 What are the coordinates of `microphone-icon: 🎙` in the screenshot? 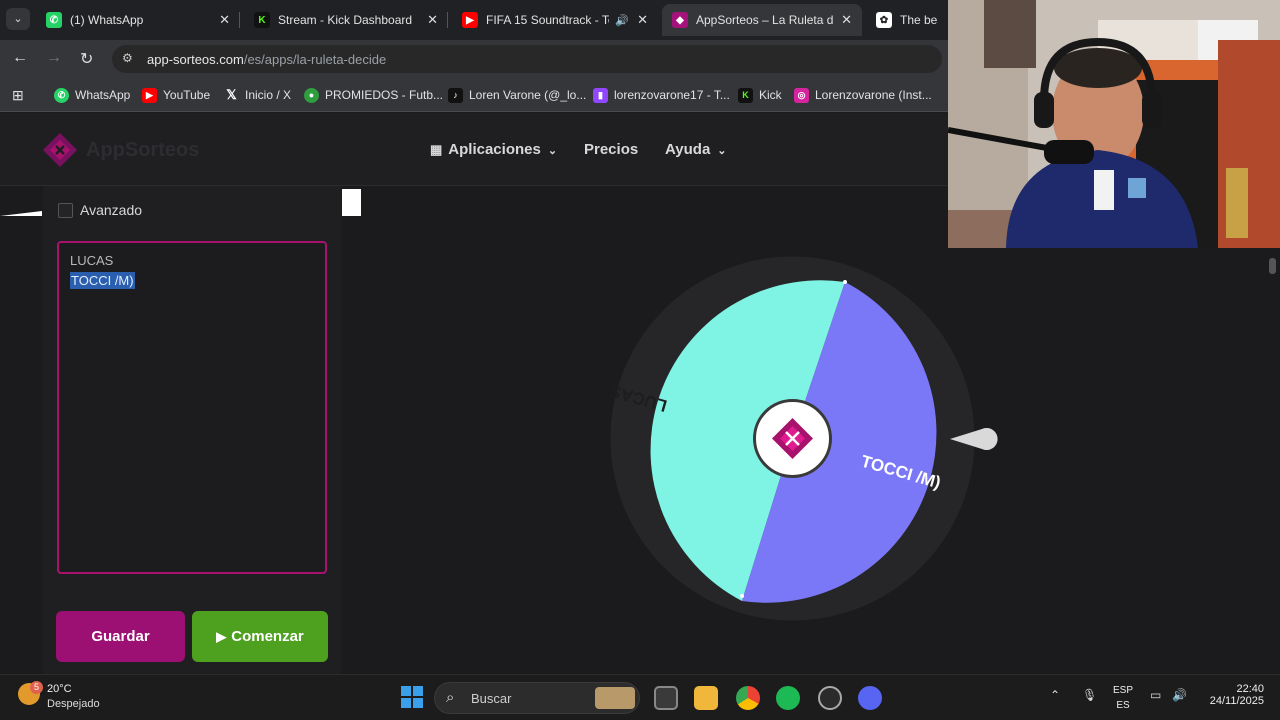 It's located at (1089, 695).